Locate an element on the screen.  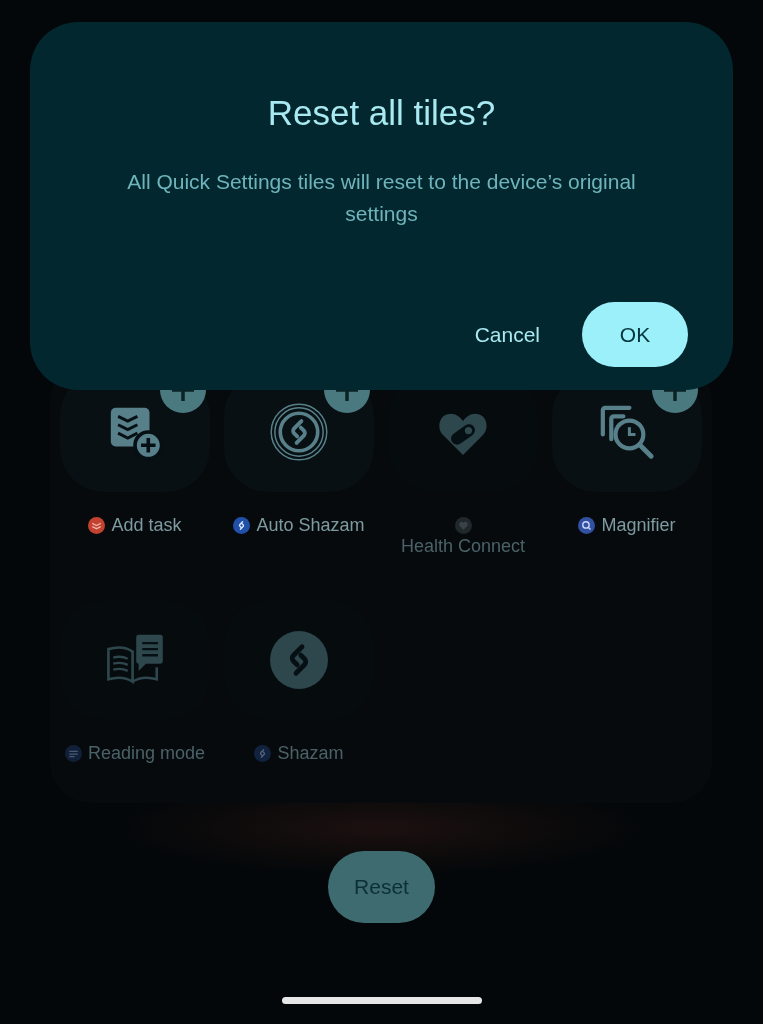
dialog-message: All Quick Settings tiles will reset to the device’s original settings is located at coordinates (381, 198).